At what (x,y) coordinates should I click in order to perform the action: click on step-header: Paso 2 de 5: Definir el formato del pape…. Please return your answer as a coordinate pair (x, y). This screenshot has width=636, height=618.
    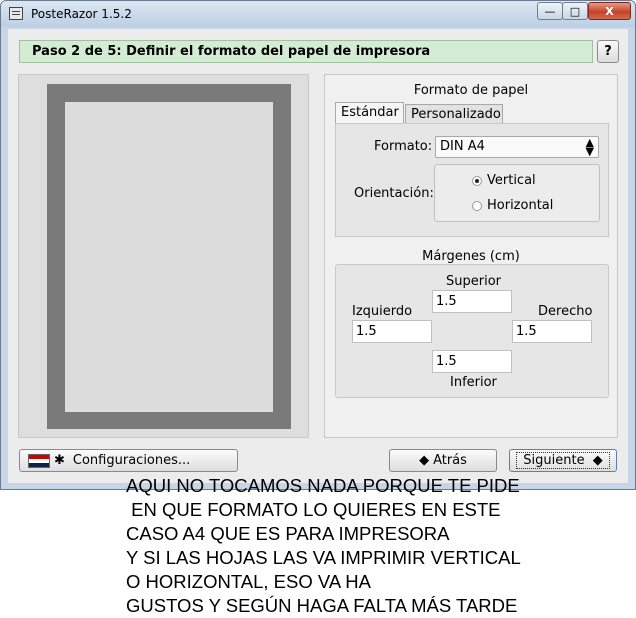
    Looking at the image, I should click on (306, 51).